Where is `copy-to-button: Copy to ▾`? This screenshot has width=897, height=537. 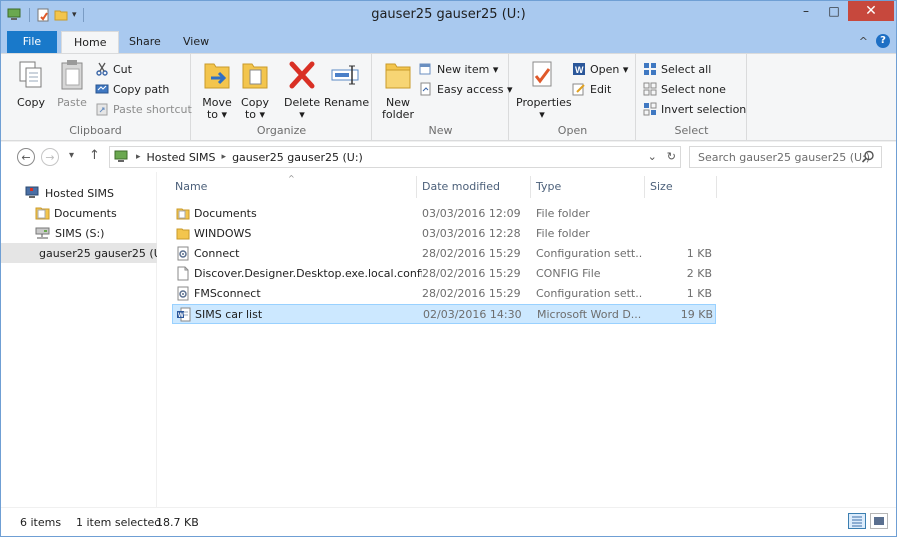 copy-to-button: Copy to ▾ is located at coordinates (255, 89).